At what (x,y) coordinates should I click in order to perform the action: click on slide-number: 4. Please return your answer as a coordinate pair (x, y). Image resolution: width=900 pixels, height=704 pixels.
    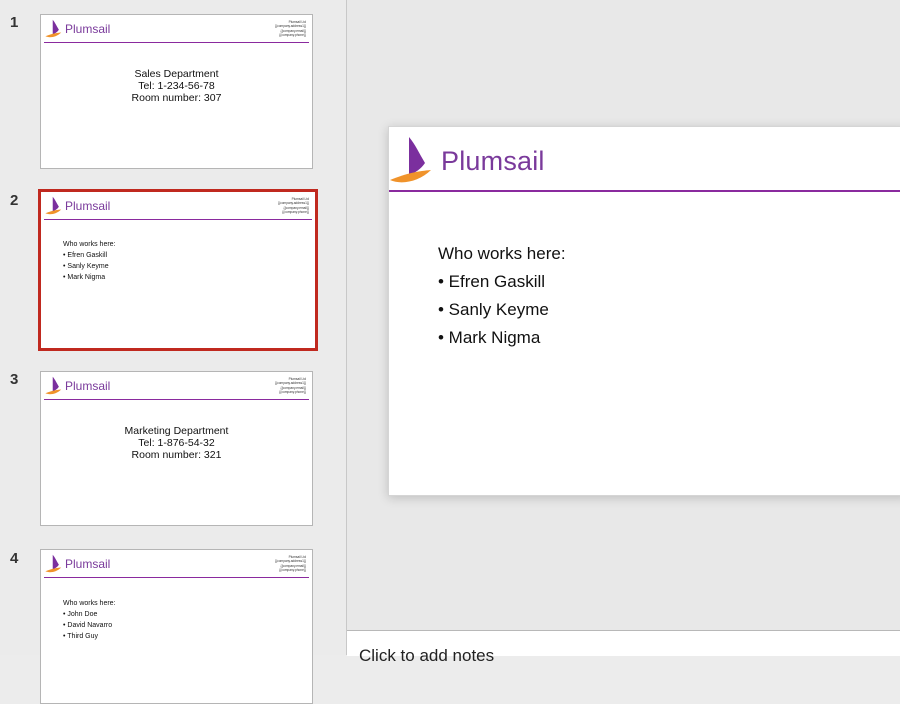
    Looking at the image, I should click on (14, 558).